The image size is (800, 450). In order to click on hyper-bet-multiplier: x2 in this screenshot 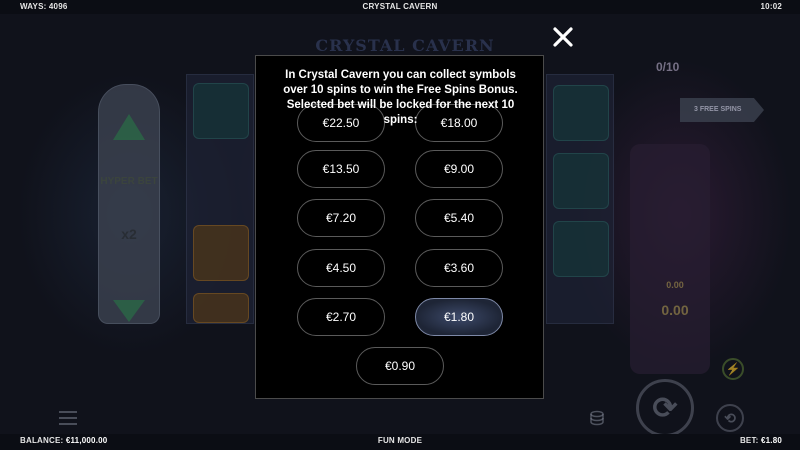, I will do `click(129, 234)`.